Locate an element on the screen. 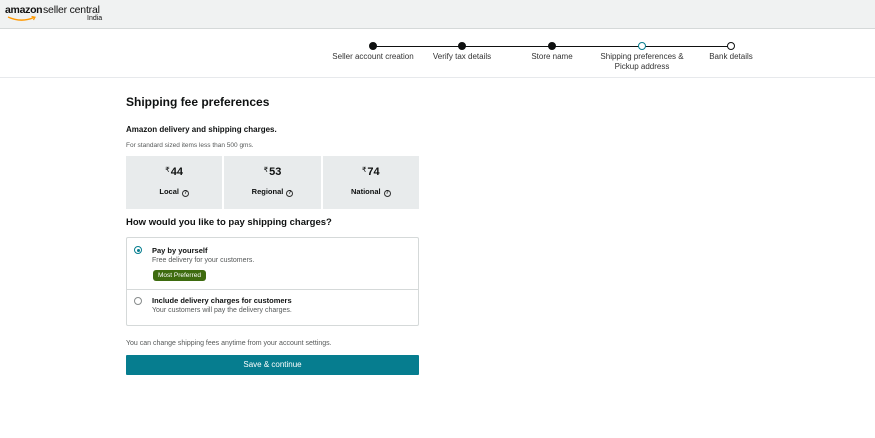 The width and height of the screenshot is (875, 438). logo-region: India is located at coordinates (95, 18).